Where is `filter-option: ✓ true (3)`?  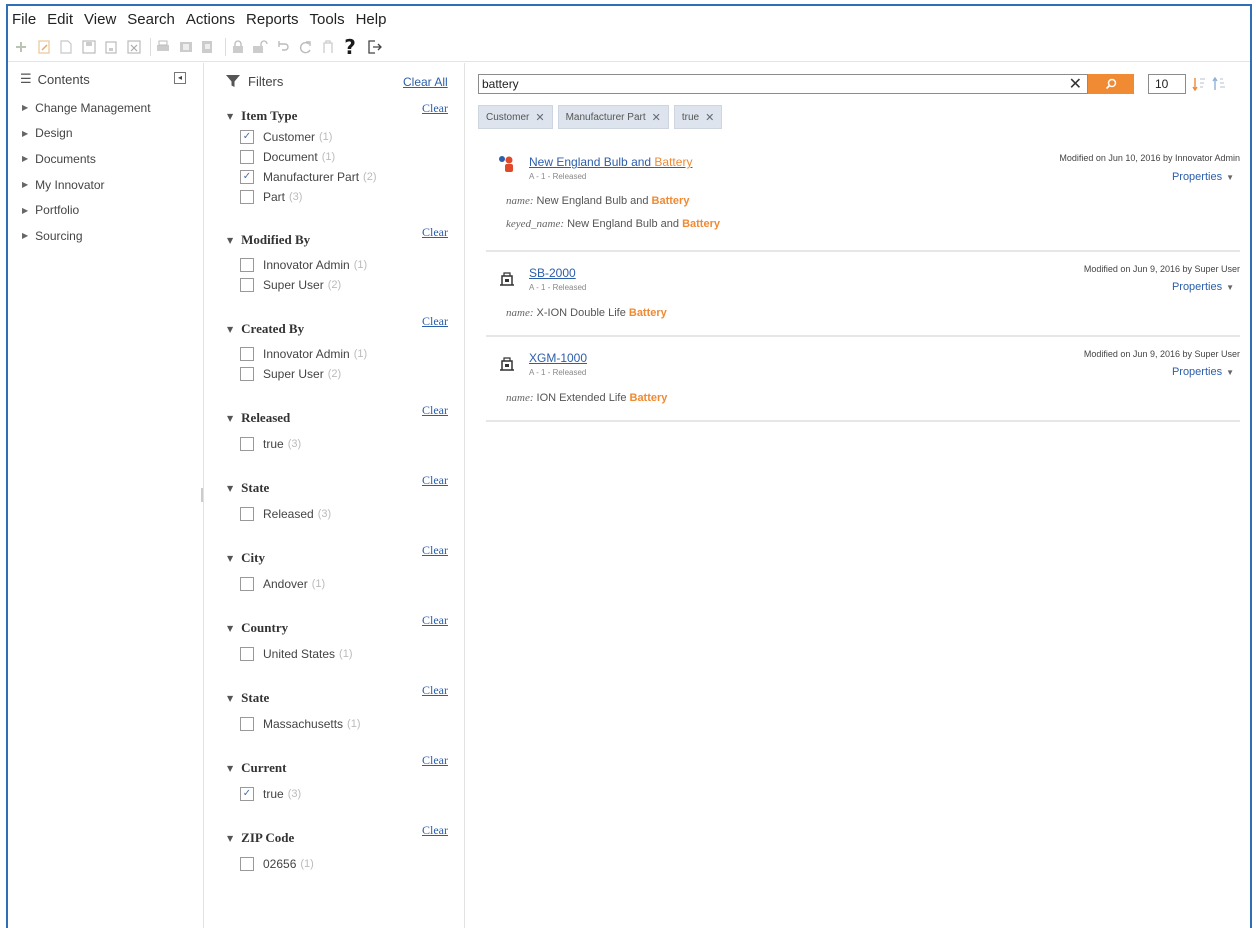 filter-option: ✓ true (3) is located at coordinates (345, 794).